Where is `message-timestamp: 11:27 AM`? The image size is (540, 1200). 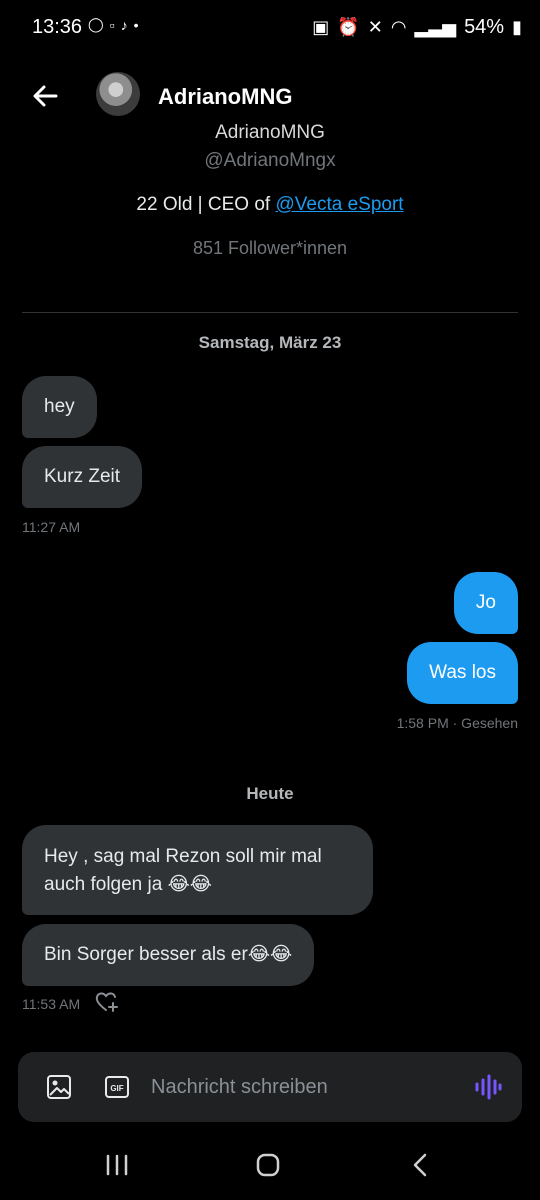
message-timestamp: 11:27 AM is located at coordinates (51, 527).